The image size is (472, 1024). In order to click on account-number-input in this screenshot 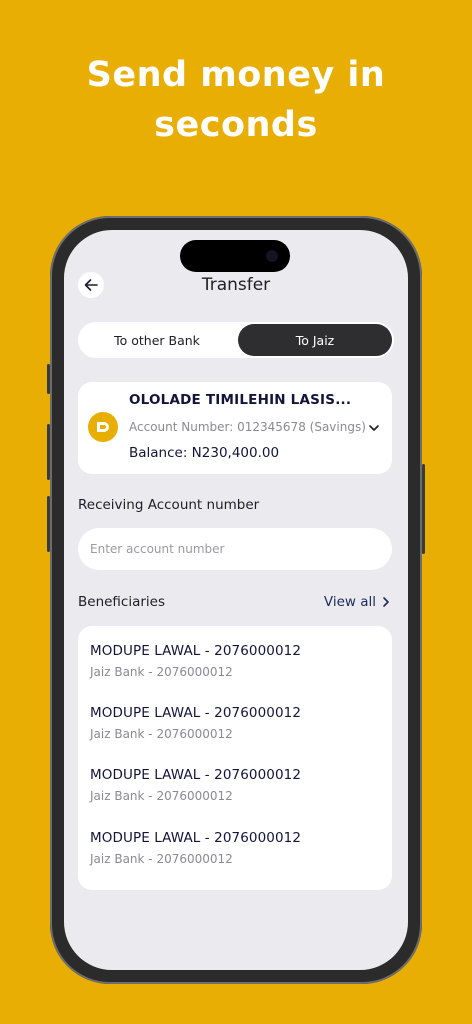, I will do `click(235, 549)`.